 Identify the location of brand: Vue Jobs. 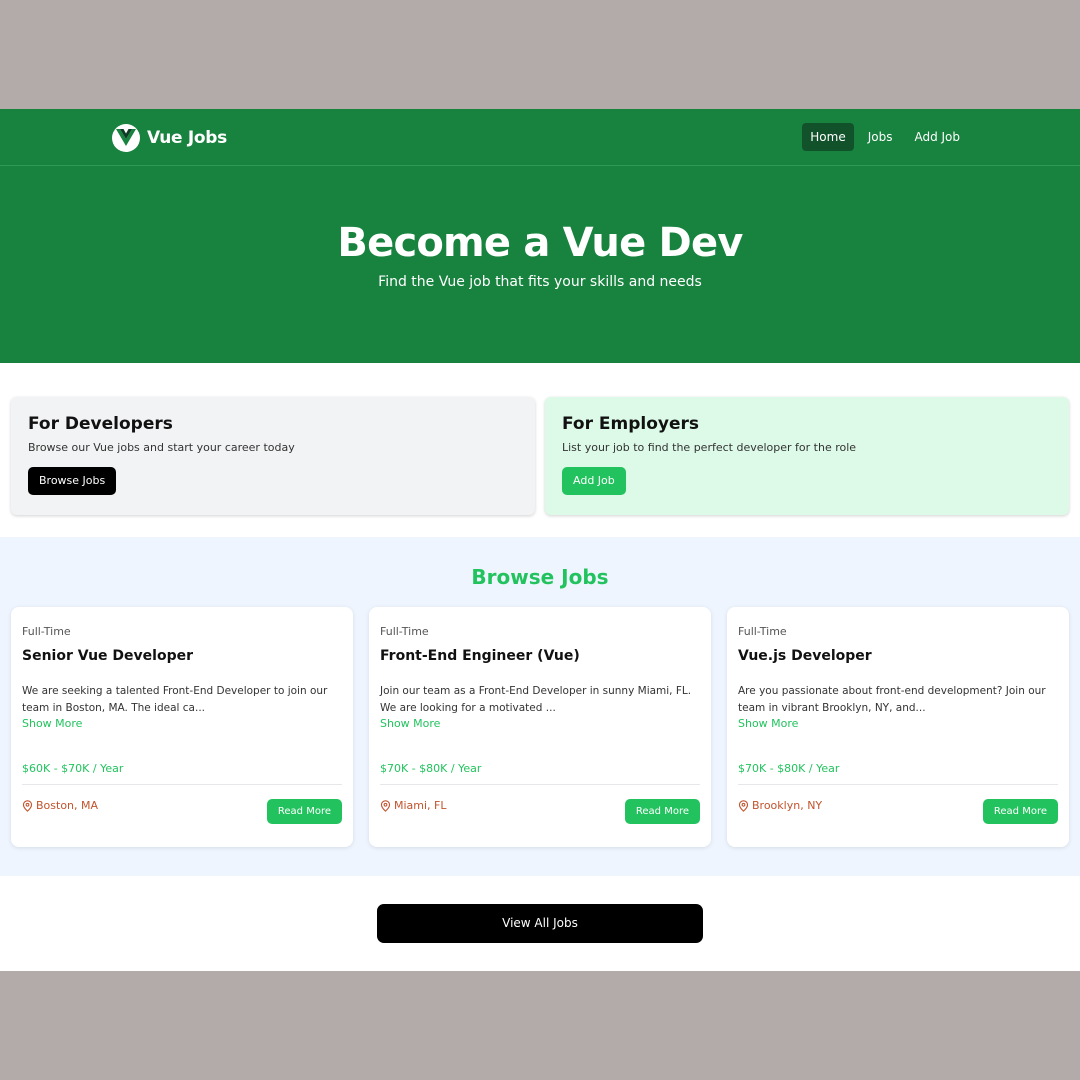
(169, 137).